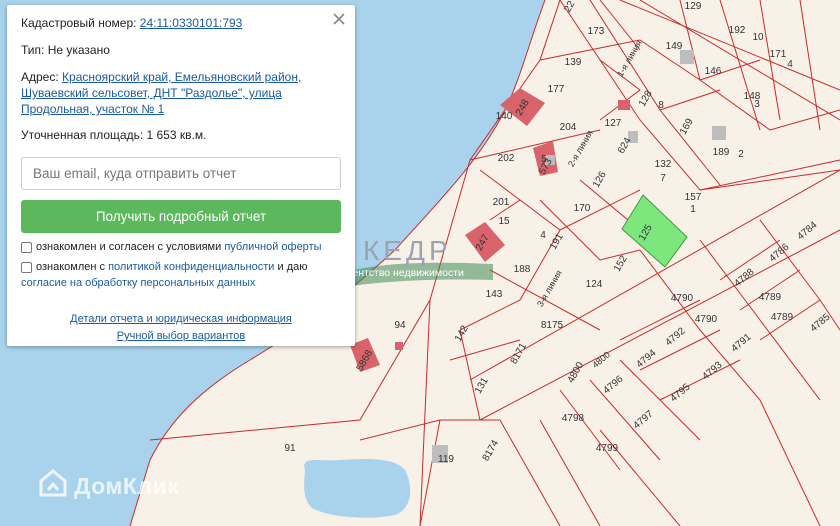 The image size is (840, 526). What do you see at coordinates (573, 418) in the screenshot?
I see `plot-number-label: 4798` at bounding box center [573, 418].